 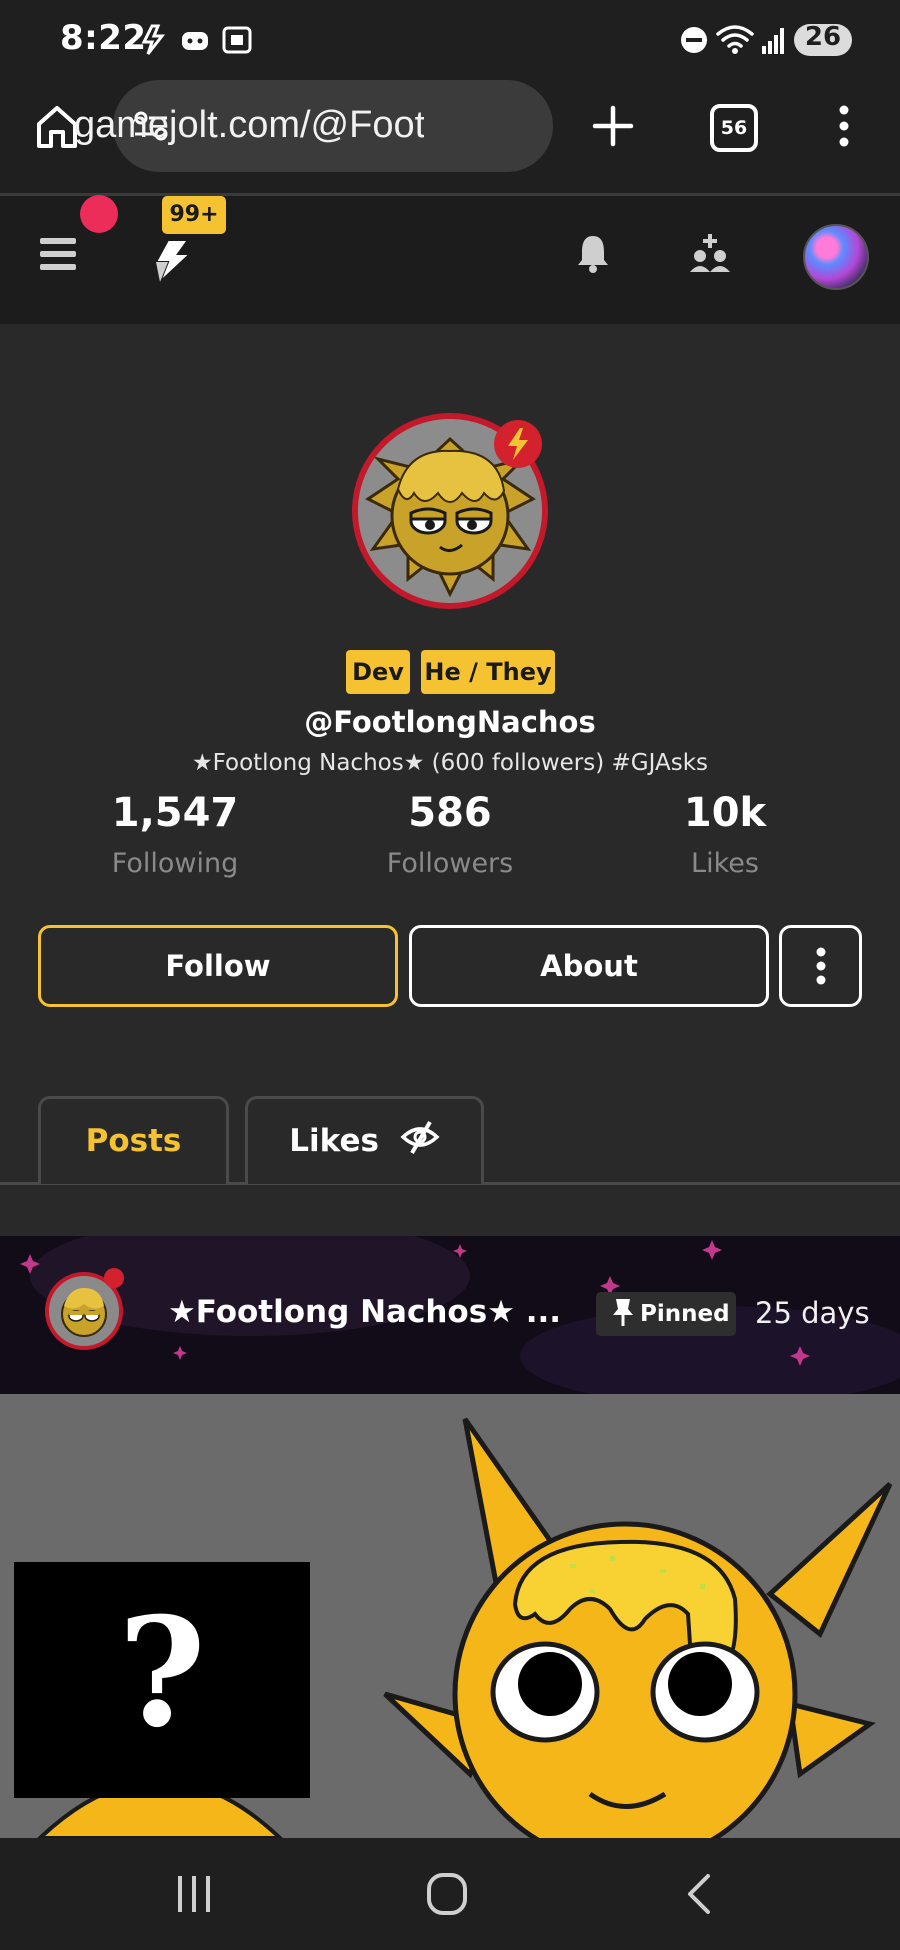 I want to click on browser-menu-icon, so click(x=844, y=126).